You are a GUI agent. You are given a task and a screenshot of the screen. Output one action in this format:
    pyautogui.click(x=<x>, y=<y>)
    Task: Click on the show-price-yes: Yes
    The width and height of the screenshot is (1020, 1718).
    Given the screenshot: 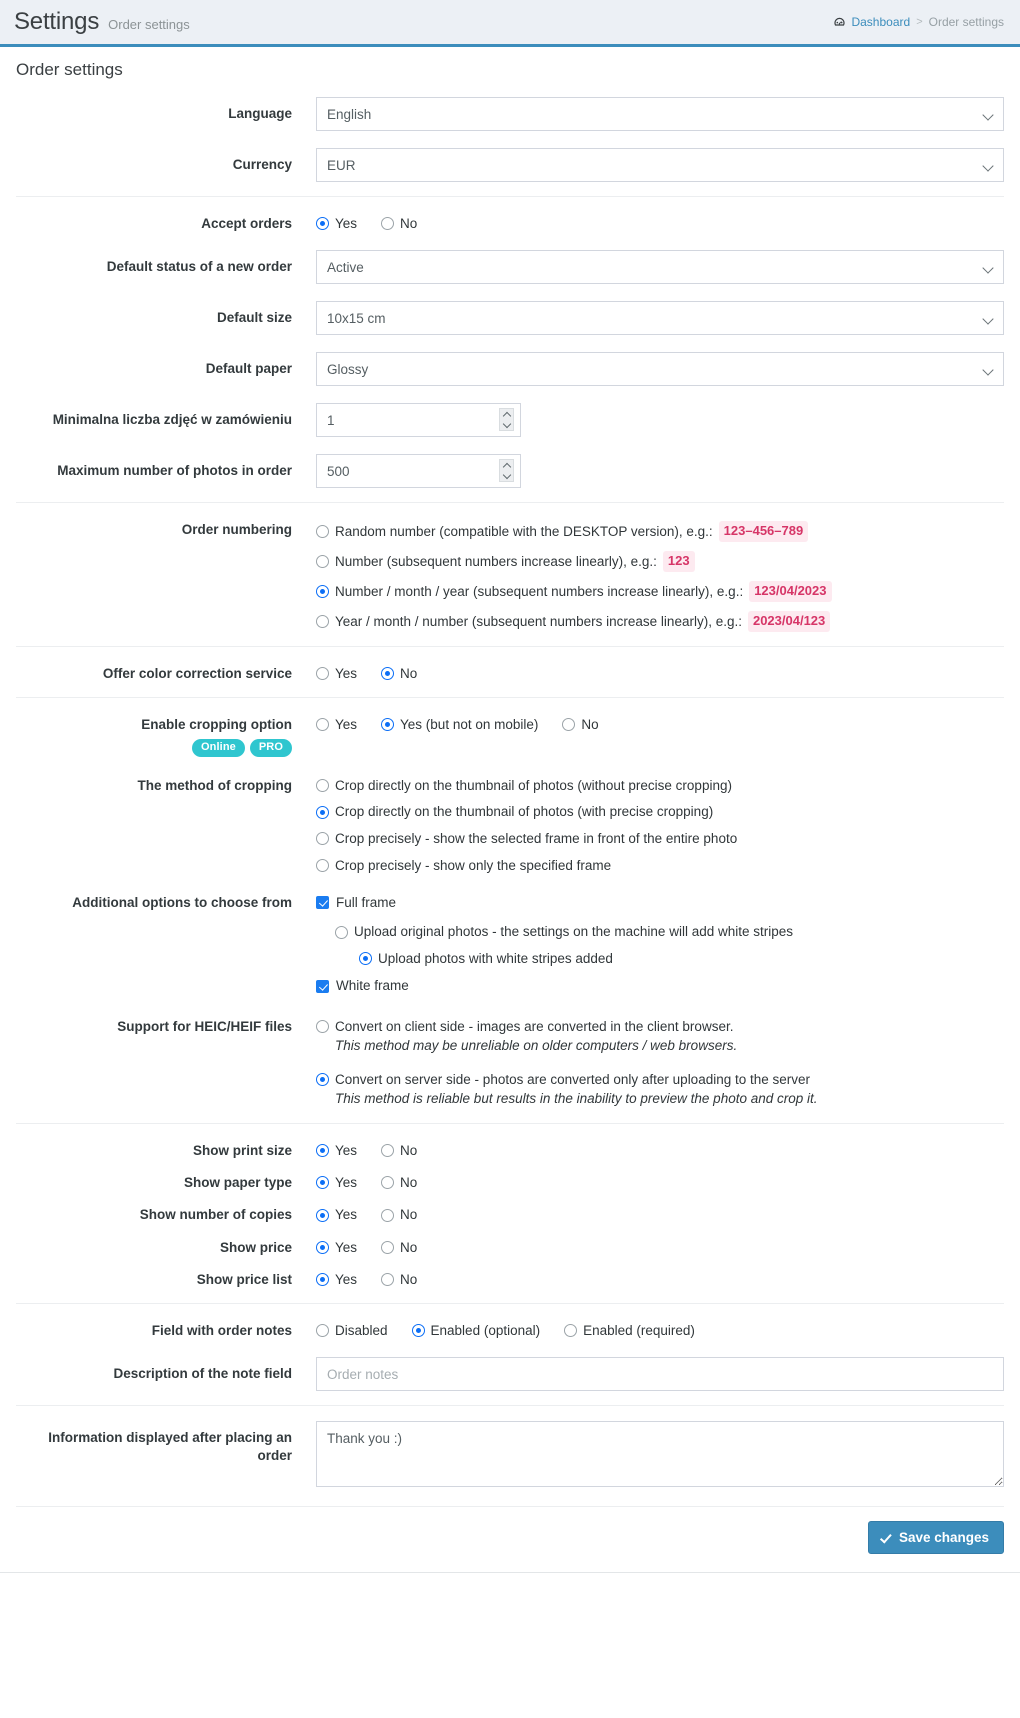 What is the action you would take?
    pyautogui.click(x=336, y=1248)
    